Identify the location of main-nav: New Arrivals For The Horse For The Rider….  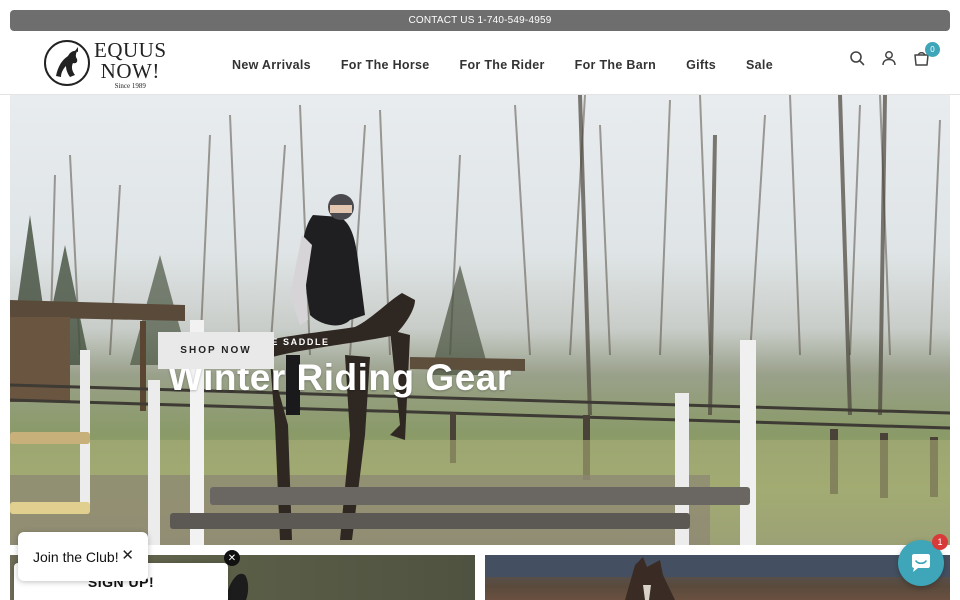
(502, 65).